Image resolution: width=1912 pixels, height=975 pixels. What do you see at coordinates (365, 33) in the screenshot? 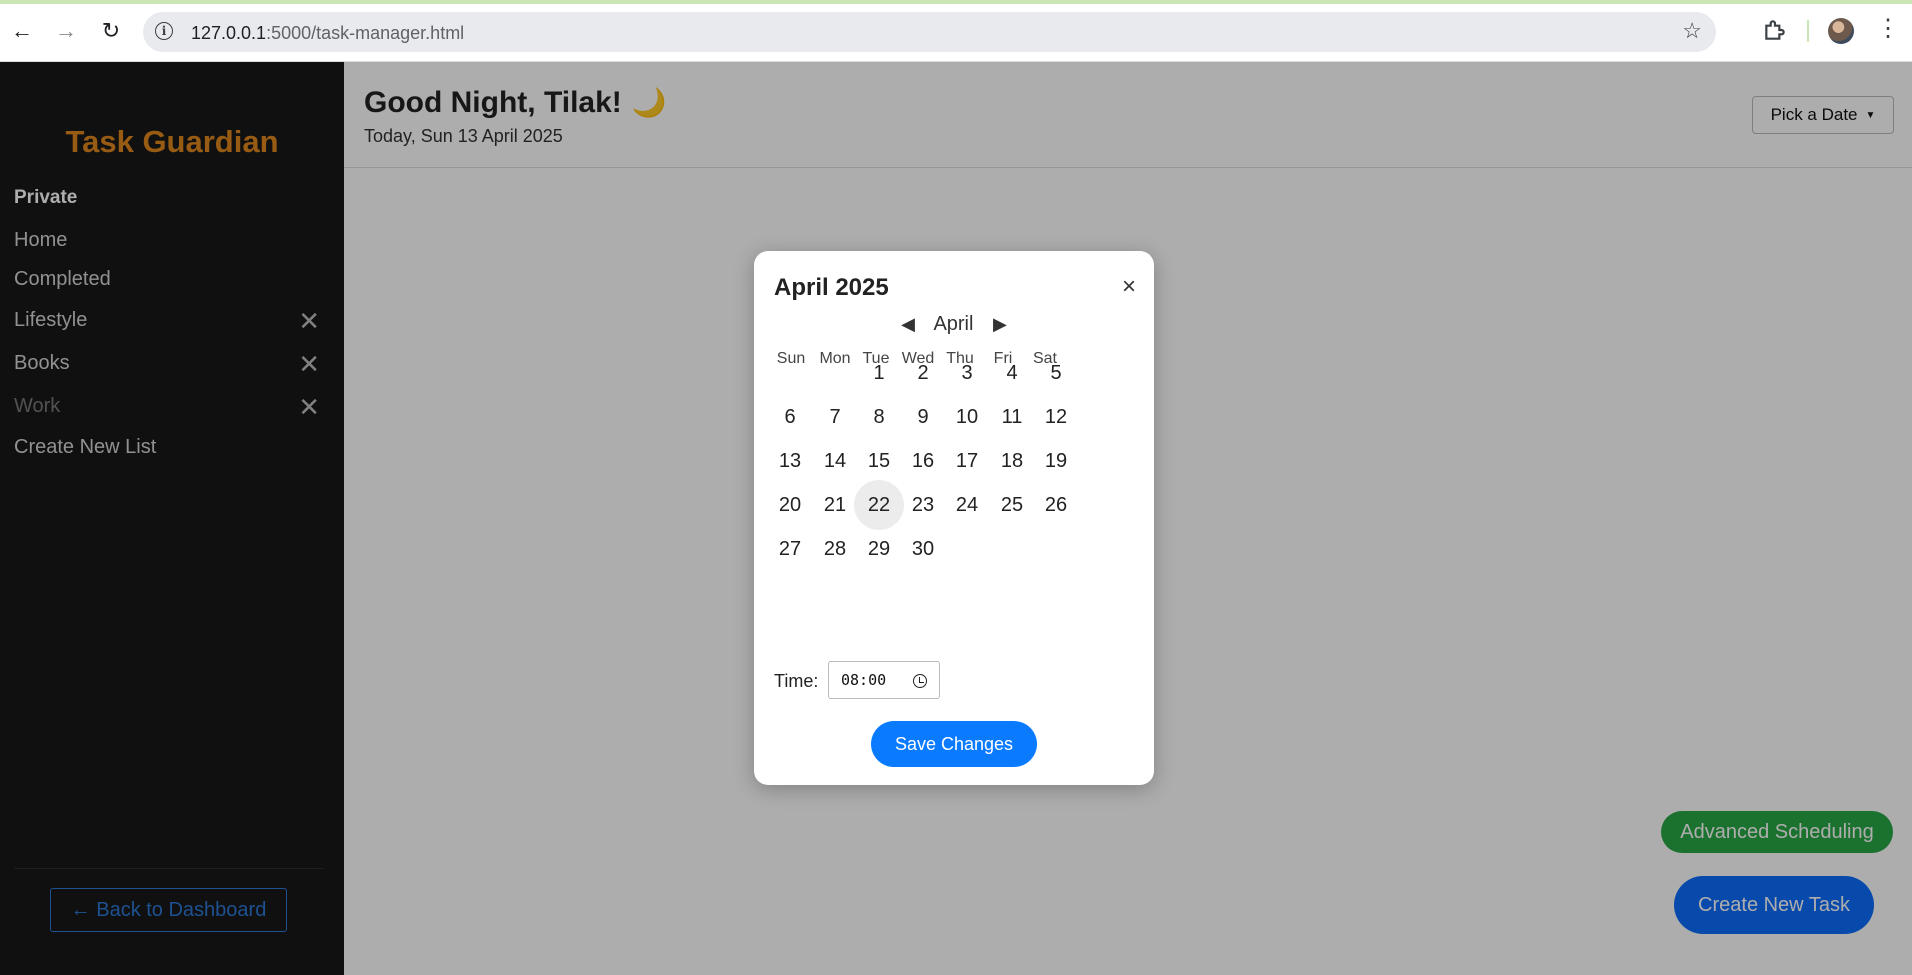
I see `url-path: :5000/task-manager.html` at bounding box center [365, 33].